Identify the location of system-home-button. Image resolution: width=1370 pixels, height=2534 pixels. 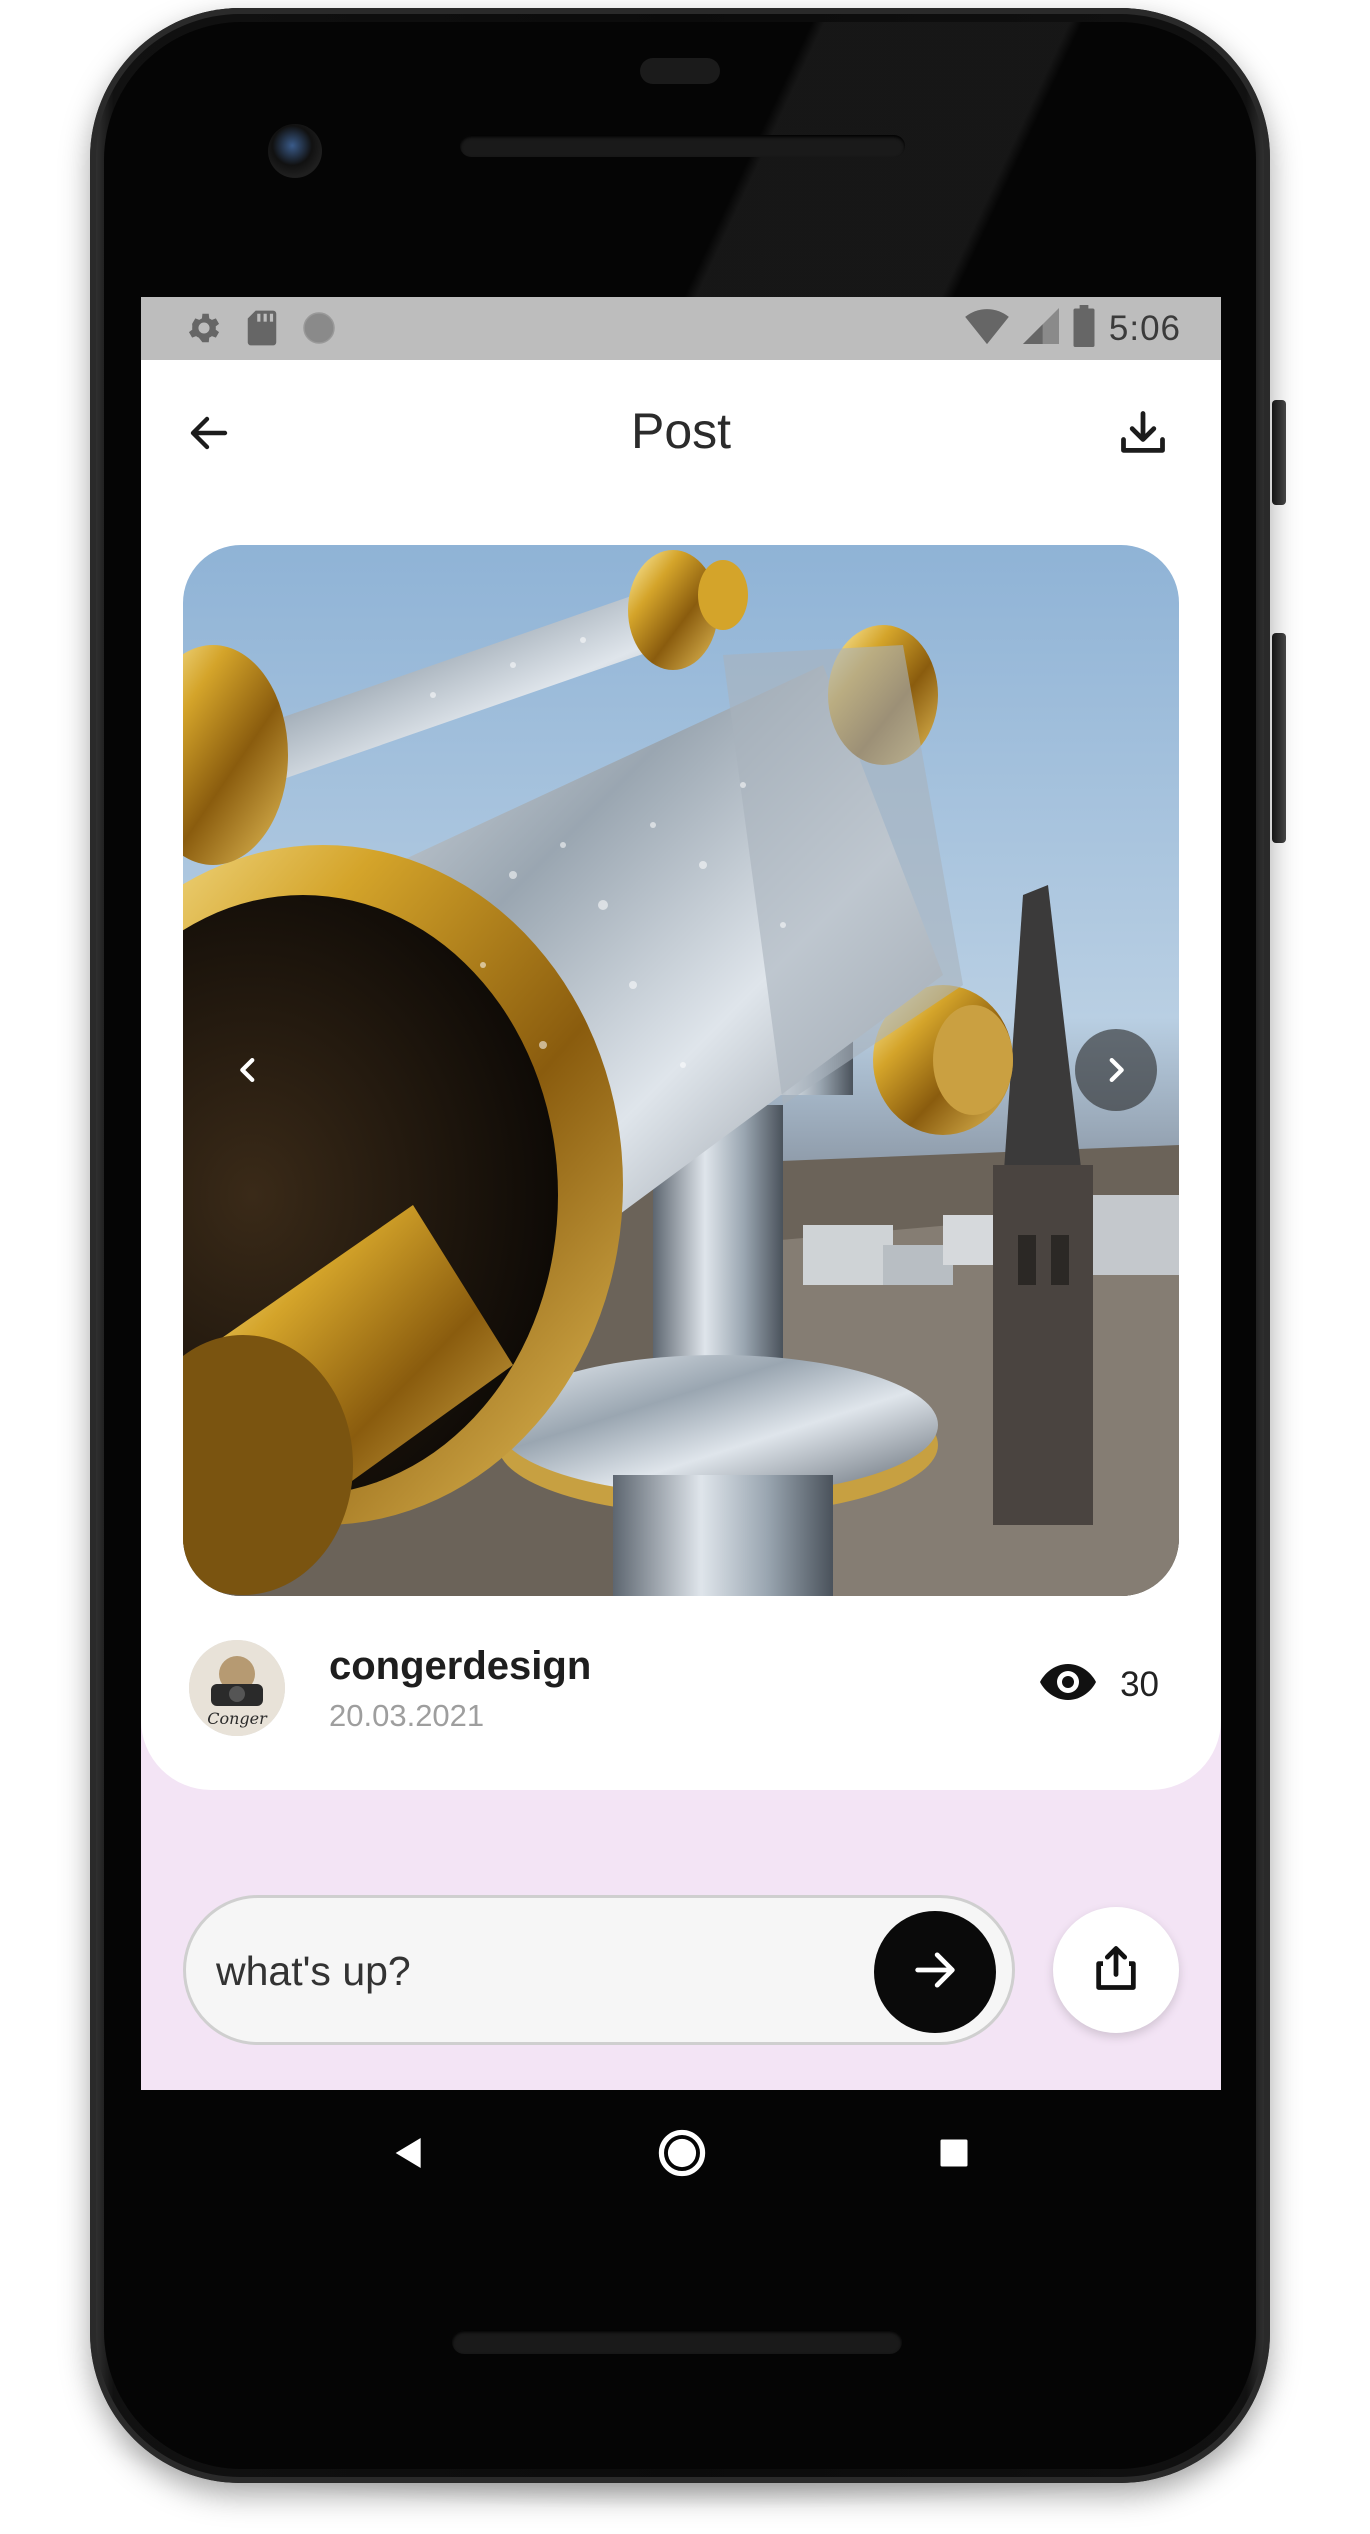
(682, 2155).